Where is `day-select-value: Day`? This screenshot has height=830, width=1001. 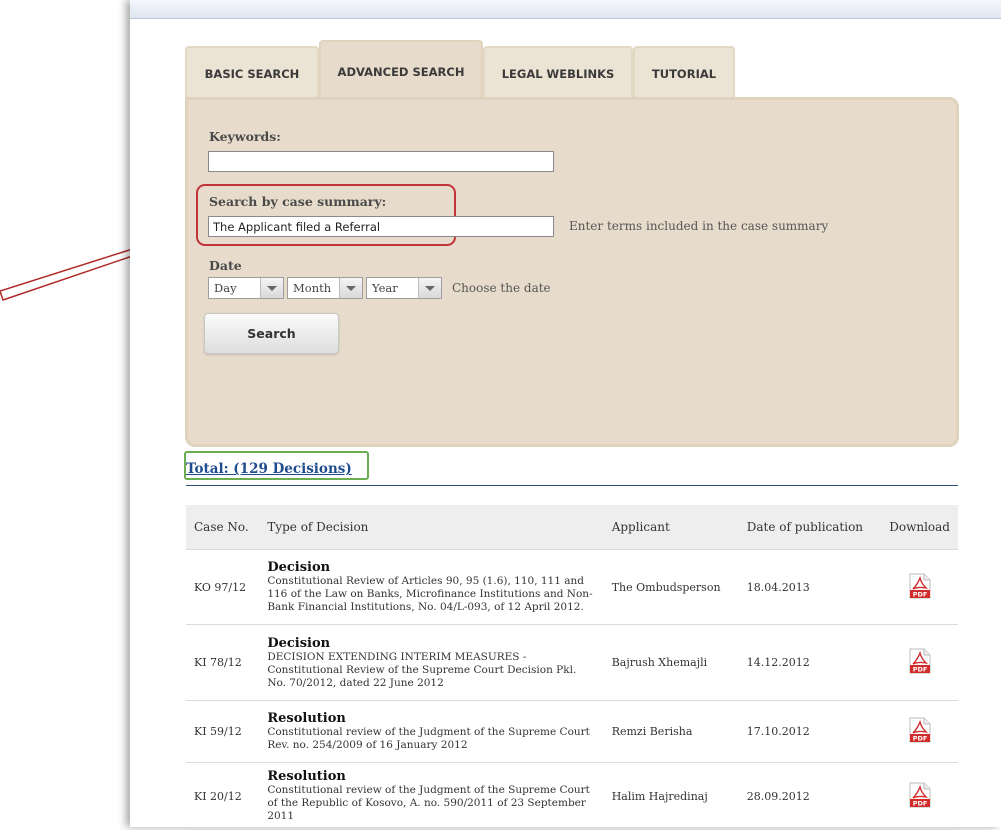 day-select-value: Day is located at coordinates (225, 288).